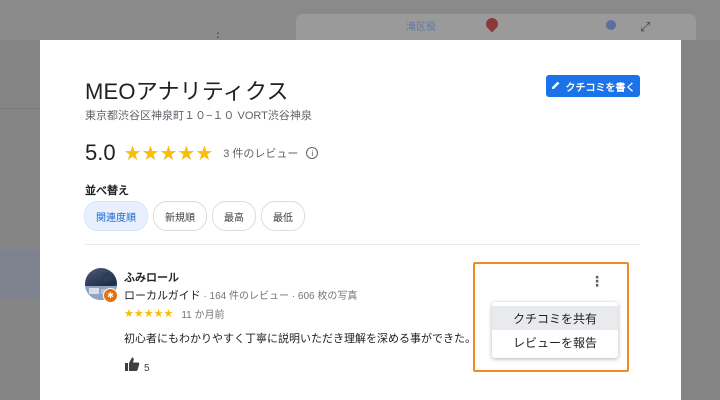  I want to click on background-divider, so click(20, 108).